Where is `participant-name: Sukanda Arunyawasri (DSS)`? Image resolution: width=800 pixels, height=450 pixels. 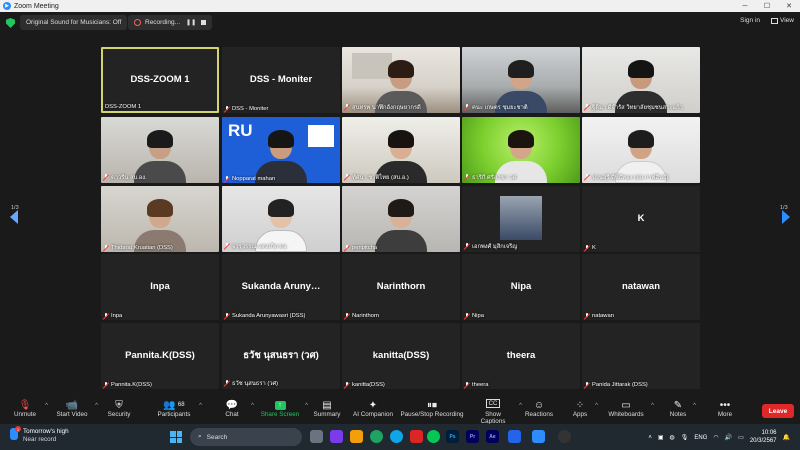
participant-name: Sukanda Arunyawasri (DSS) is located at coordinates (269, 316).